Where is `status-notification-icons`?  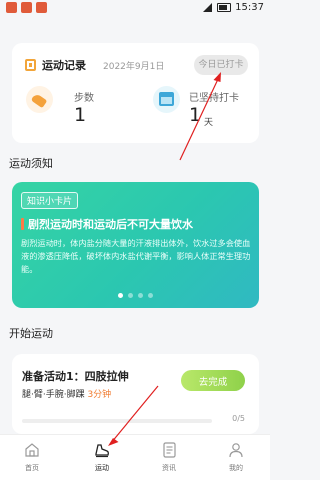 status-notification-icons is located at coordinates (26, 7).